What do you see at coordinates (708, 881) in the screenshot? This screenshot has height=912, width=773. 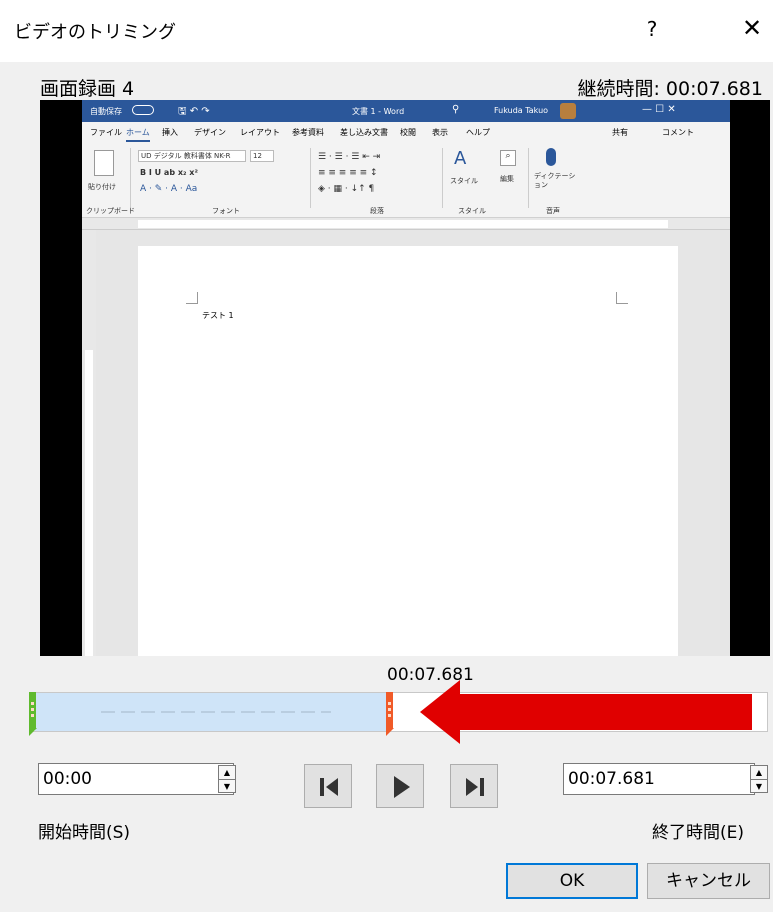 I see `cancel-button: キャンセル` at bounding box center [708, 881].